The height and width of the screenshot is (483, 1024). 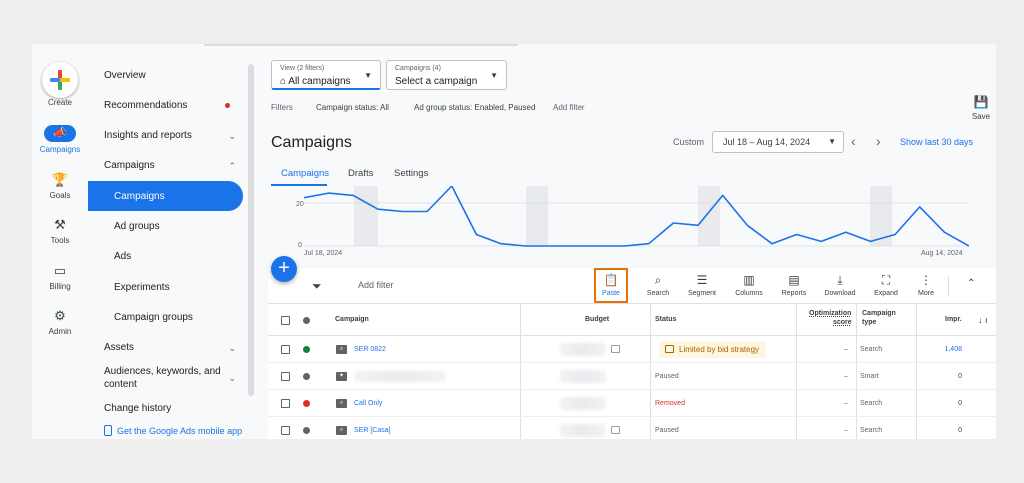 What do you see at coordinates (142, 287) in the screenshot?
I see `nav-experiments: Experiments` at bounding box center [142, 287].